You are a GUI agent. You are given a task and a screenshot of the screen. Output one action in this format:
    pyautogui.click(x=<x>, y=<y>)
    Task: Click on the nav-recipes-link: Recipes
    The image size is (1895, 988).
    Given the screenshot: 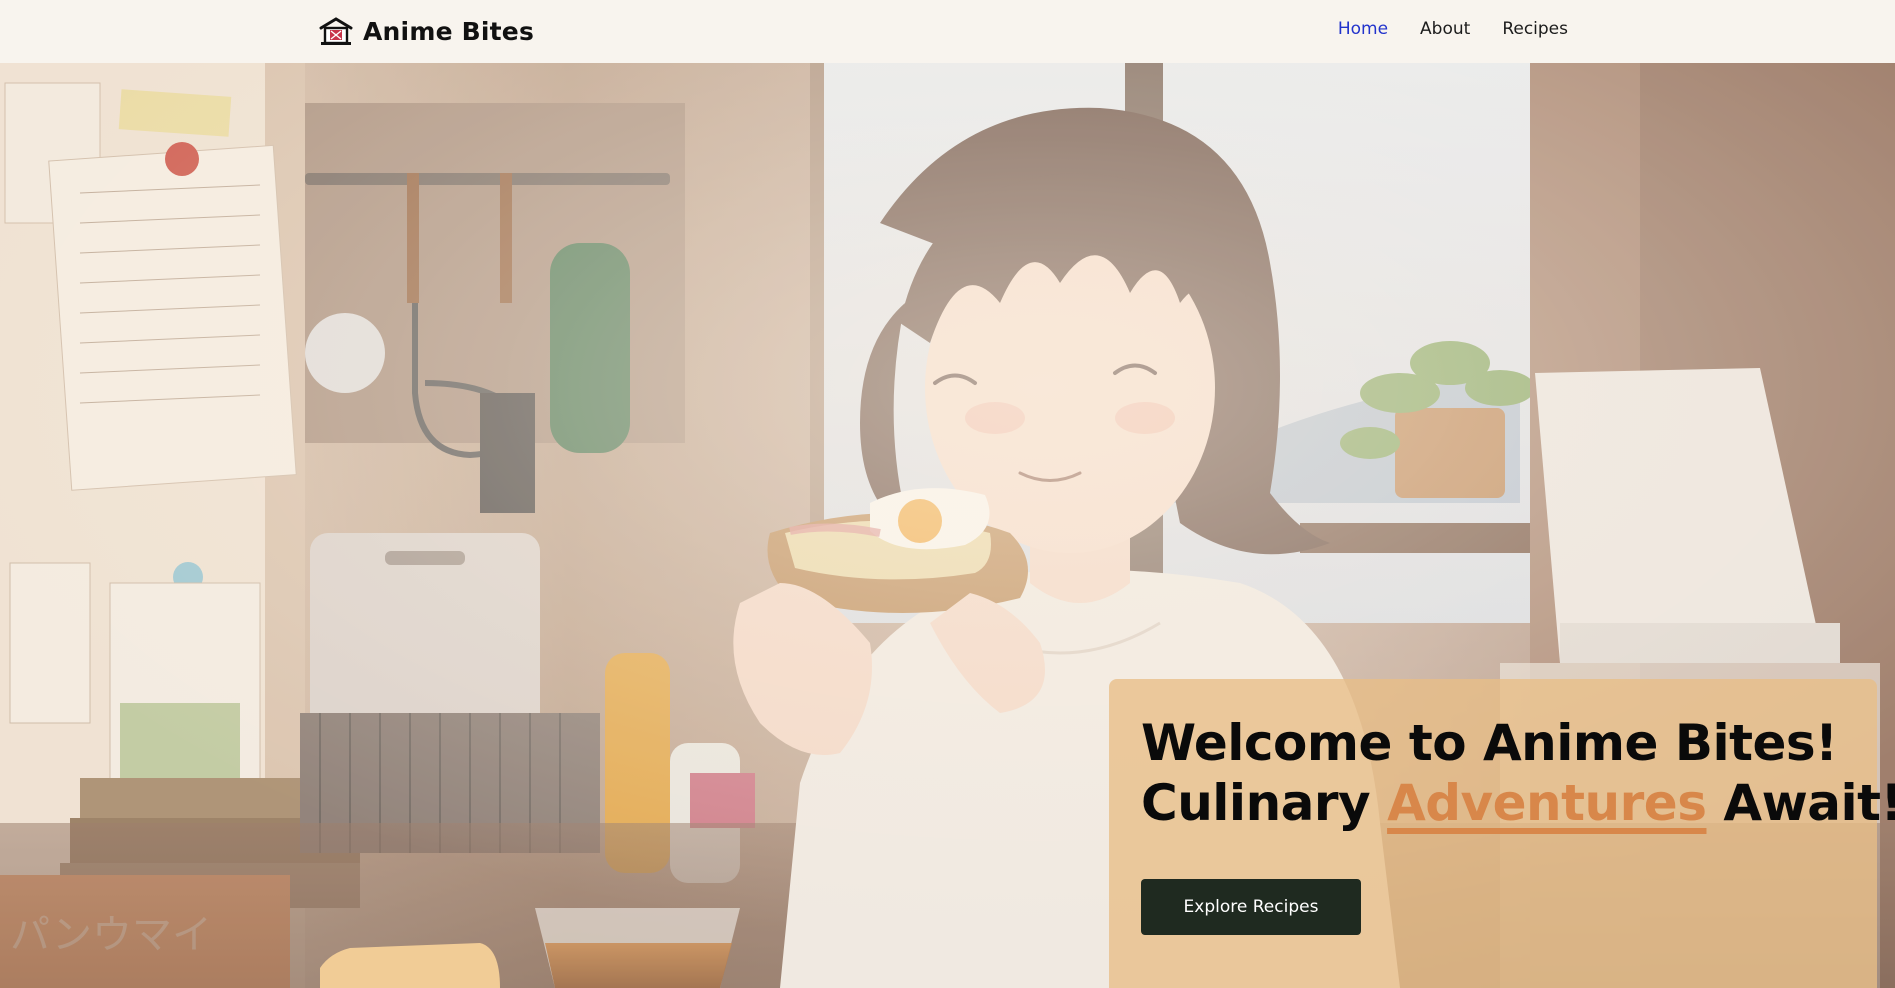 What is the action you would take?
    pyautogui.click(x=1535, y=29)
    